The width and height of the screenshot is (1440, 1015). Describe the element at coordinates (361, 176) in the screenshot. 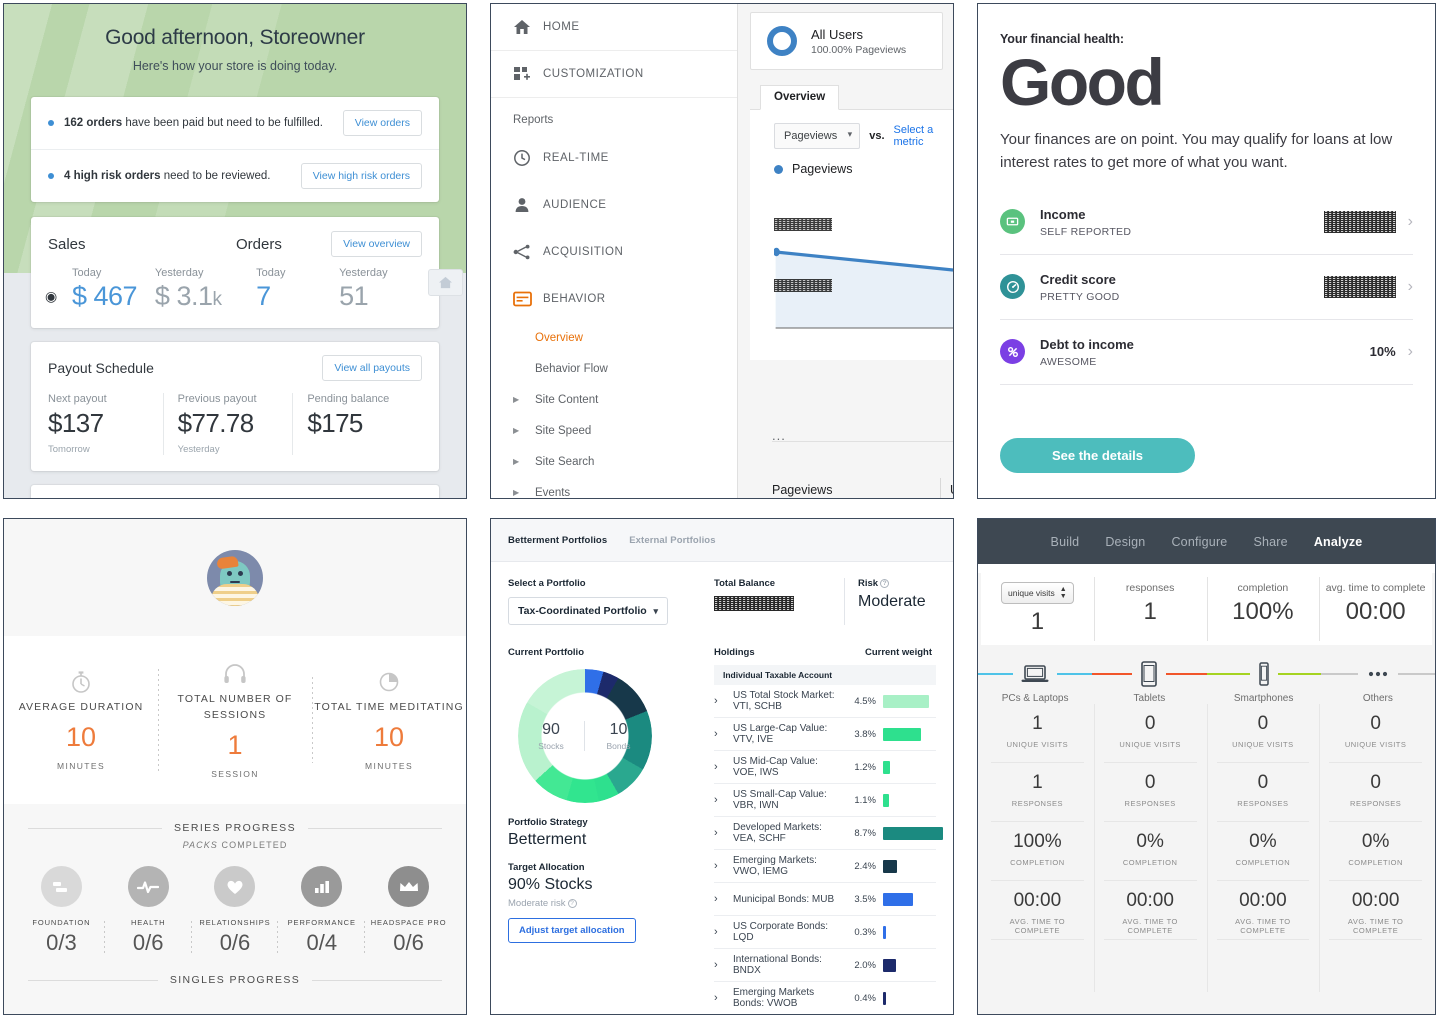

I see `view-high-risk-orders-button: View high risk orders` at that location.